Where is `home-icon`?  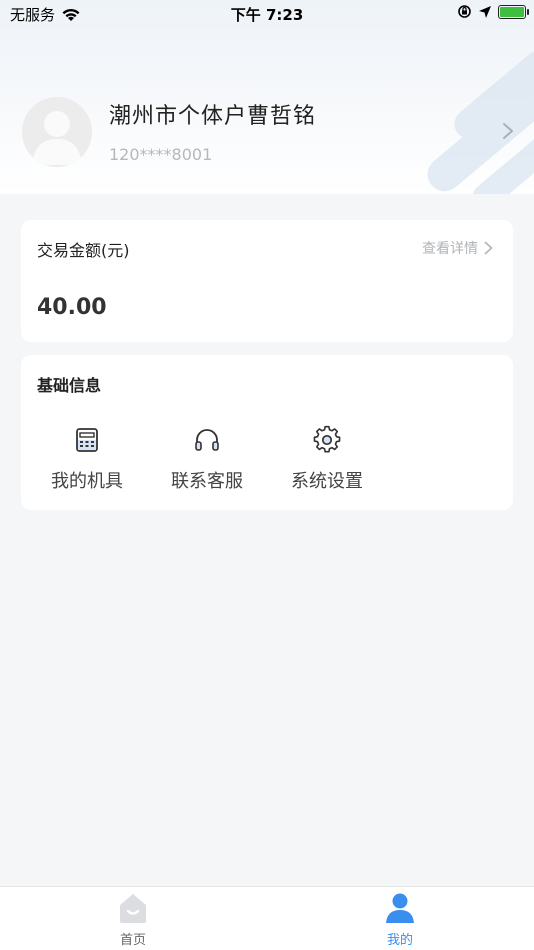
home-icon is located at coordinates (133, 908).